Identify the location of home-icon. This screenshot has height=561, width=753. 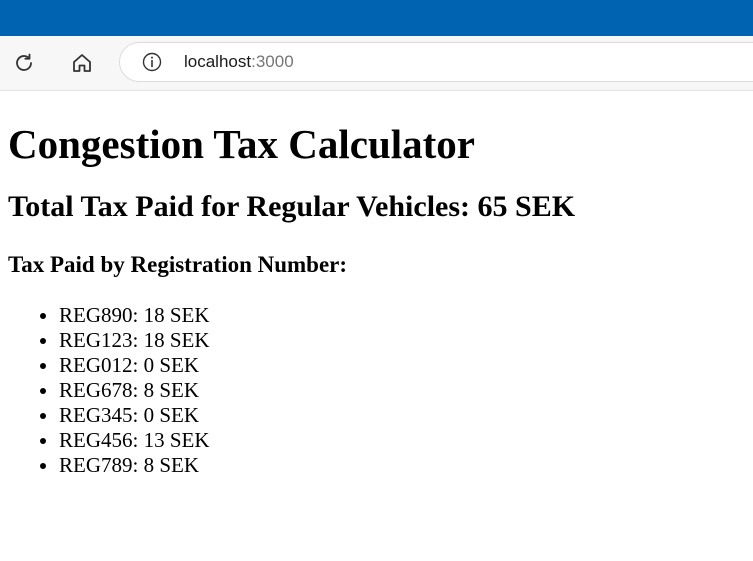
(82, 63).